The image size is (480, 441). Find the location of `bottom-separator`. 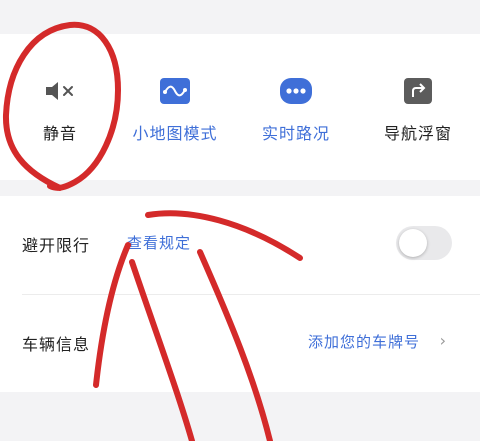

bottom-separator is located at coordinates (240, 416).